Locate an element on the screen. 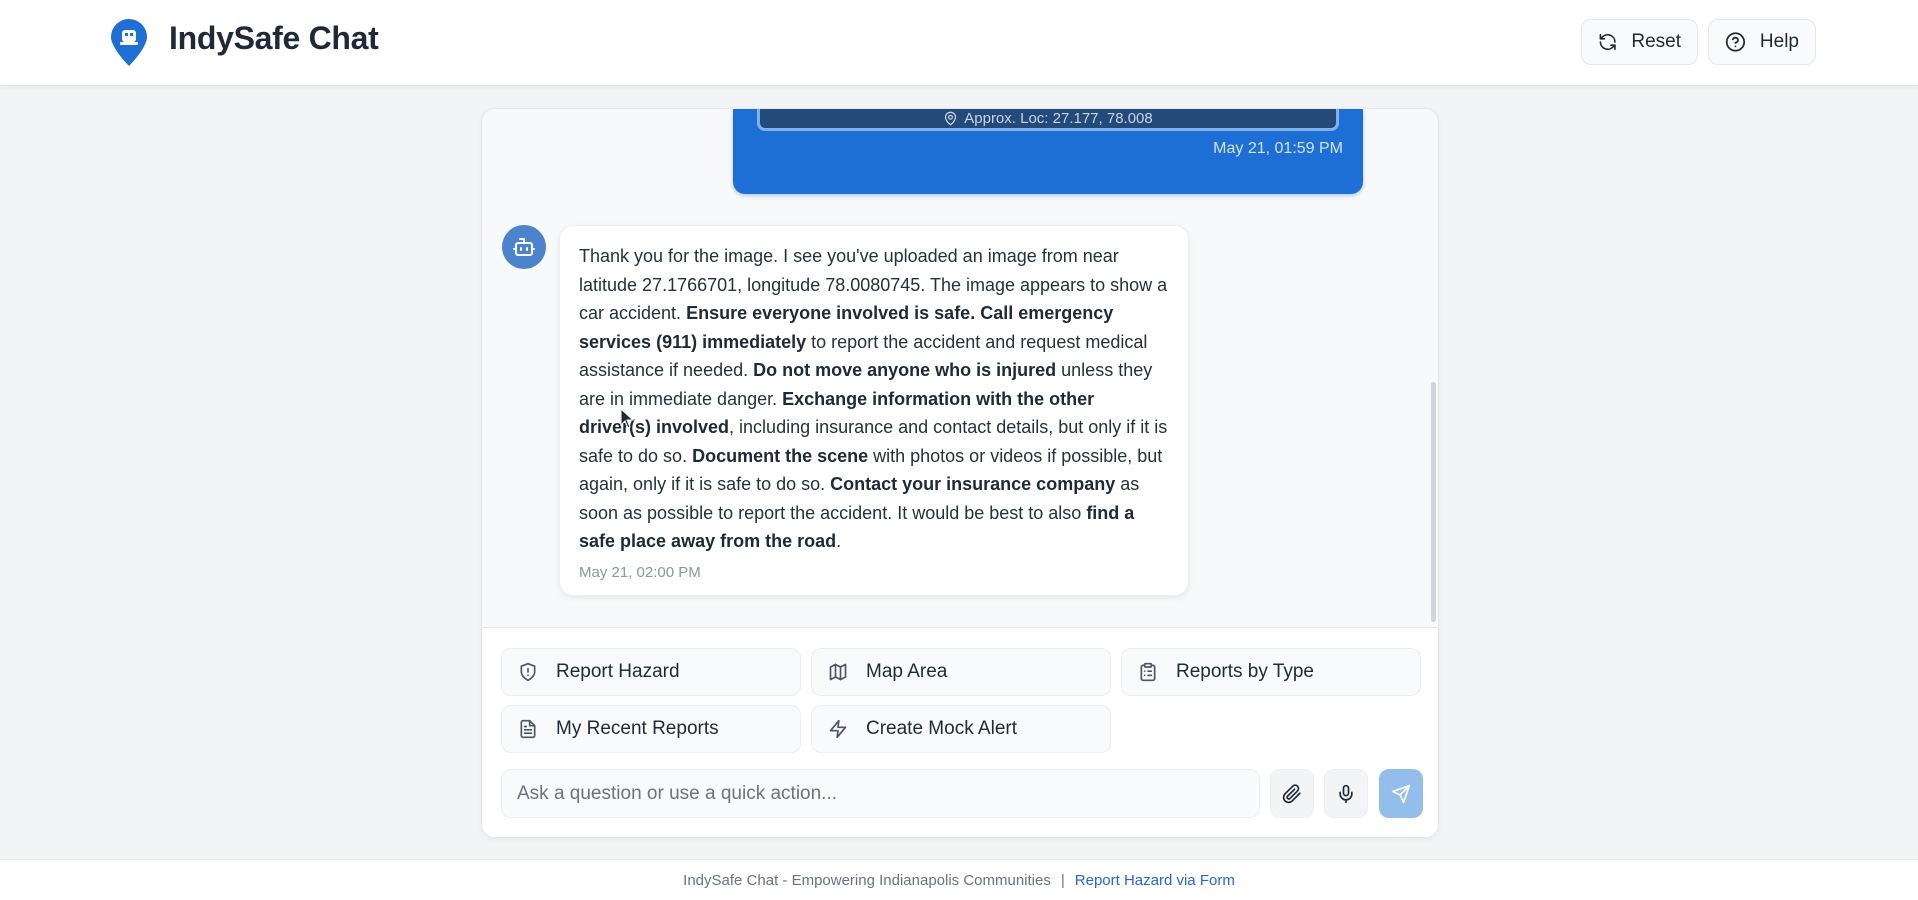  message-input-wrapper is located at coordinates (880, 793).